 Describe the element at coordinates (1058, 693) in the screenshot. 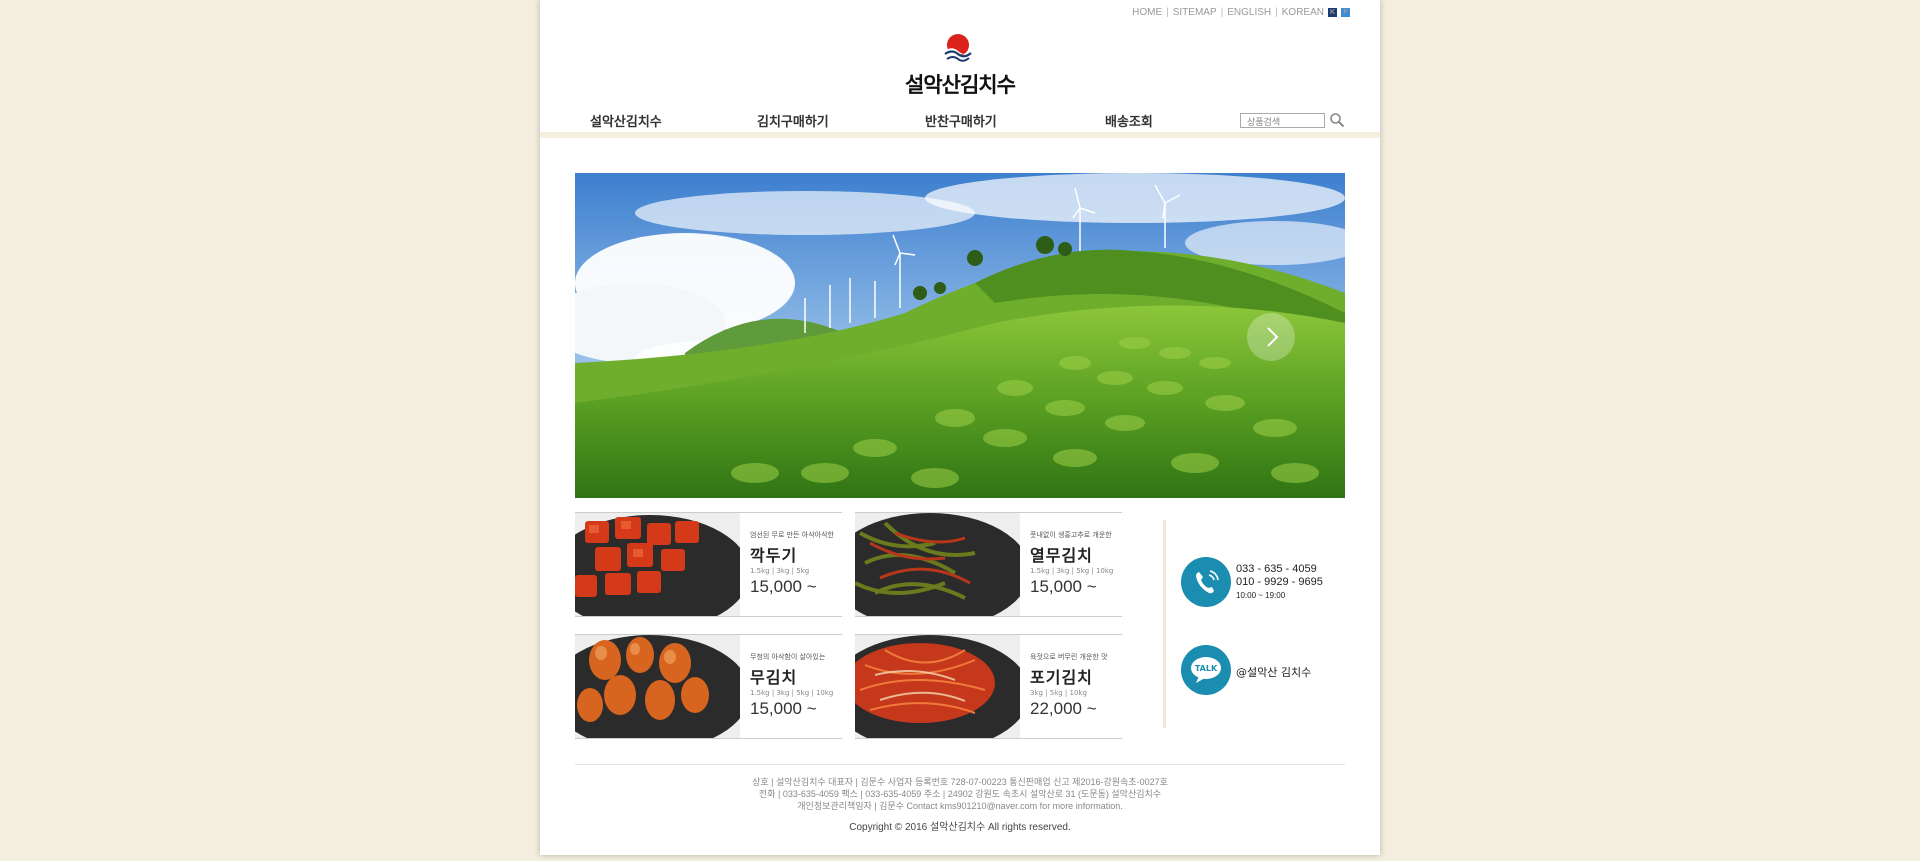

I see `product-weights: 3kg | 5kg | 10kg` at that location.